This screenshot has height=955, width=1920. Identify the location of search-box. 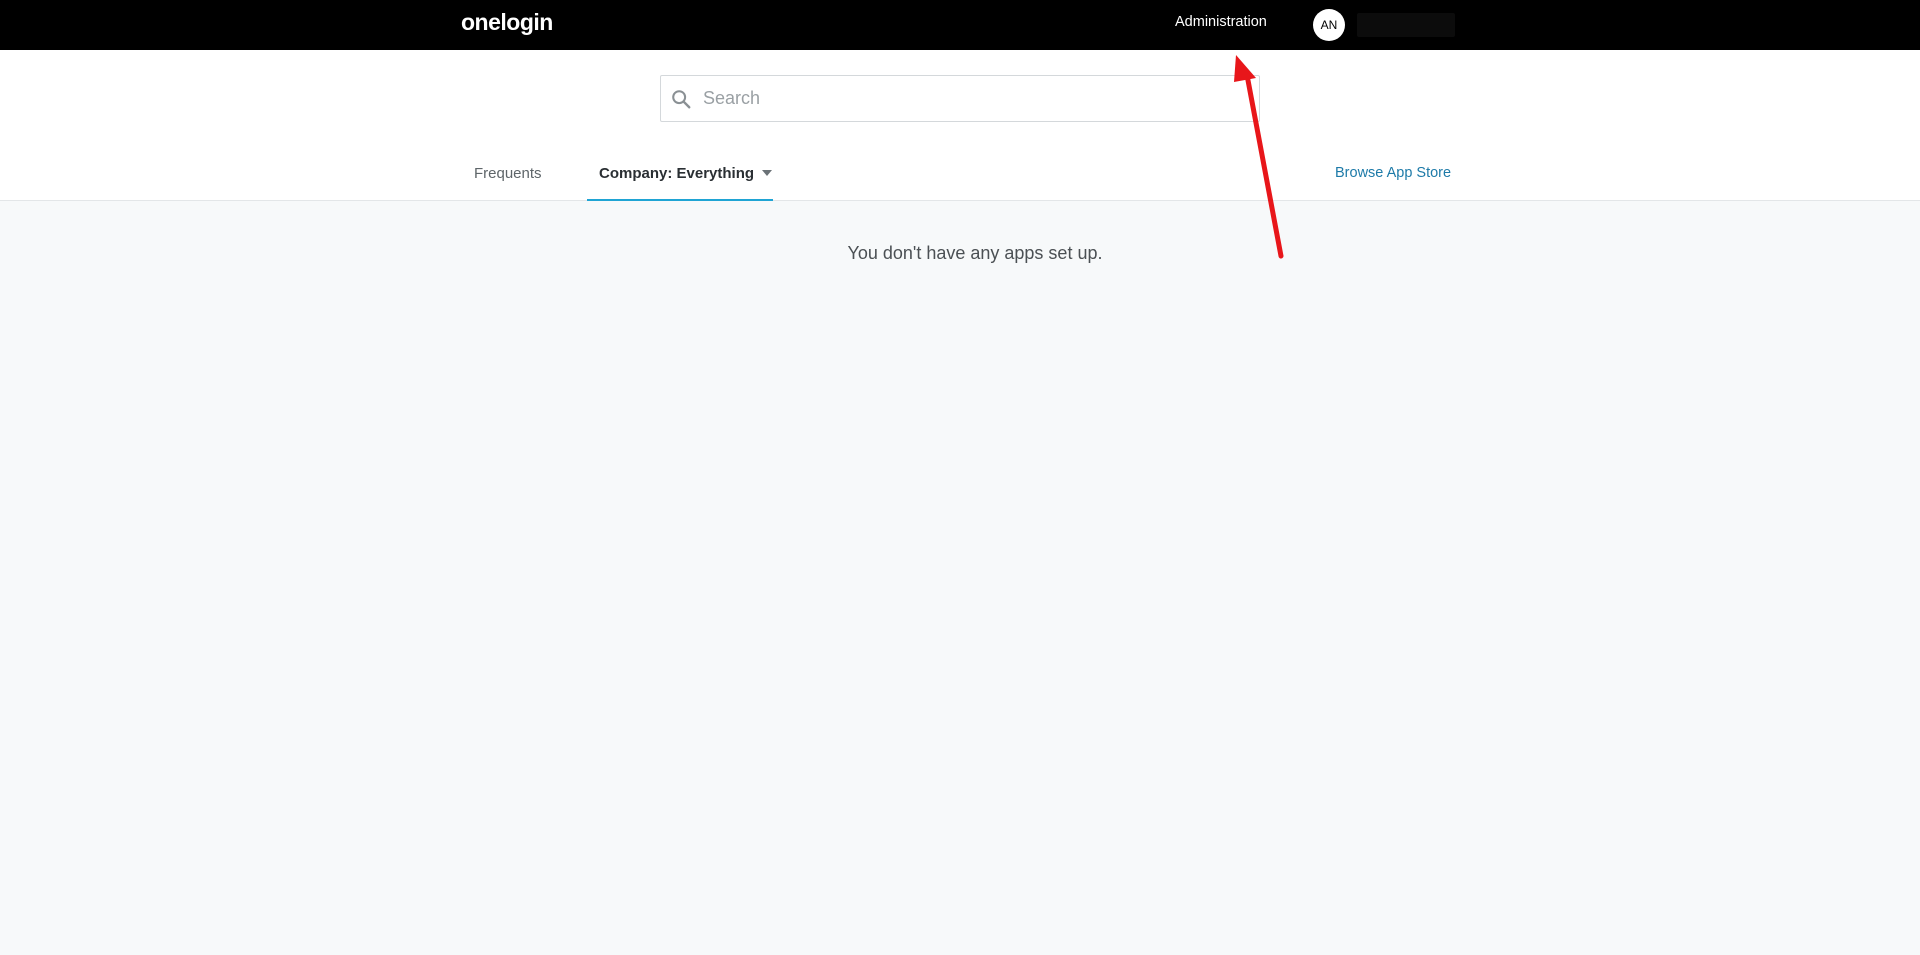
(960, 98).